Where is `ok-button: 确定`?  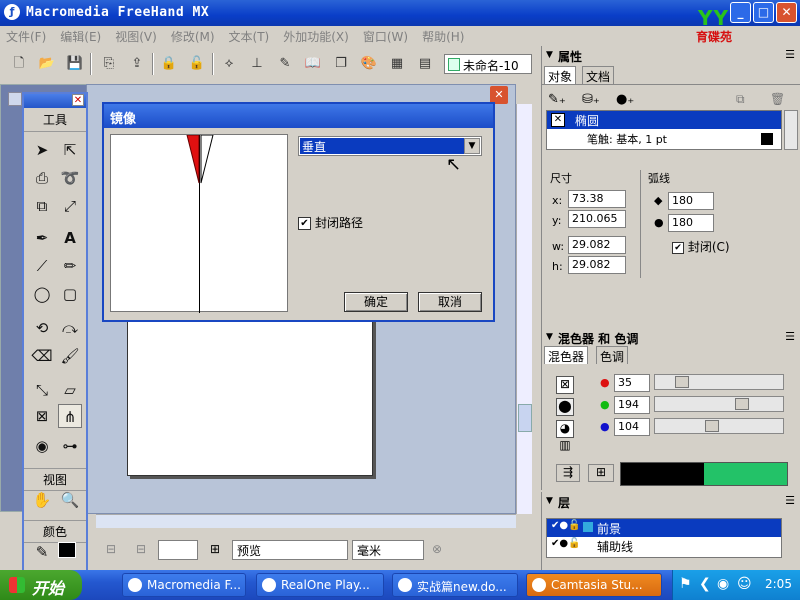
ok-button: 确定 is located at coordinates (376, 302).